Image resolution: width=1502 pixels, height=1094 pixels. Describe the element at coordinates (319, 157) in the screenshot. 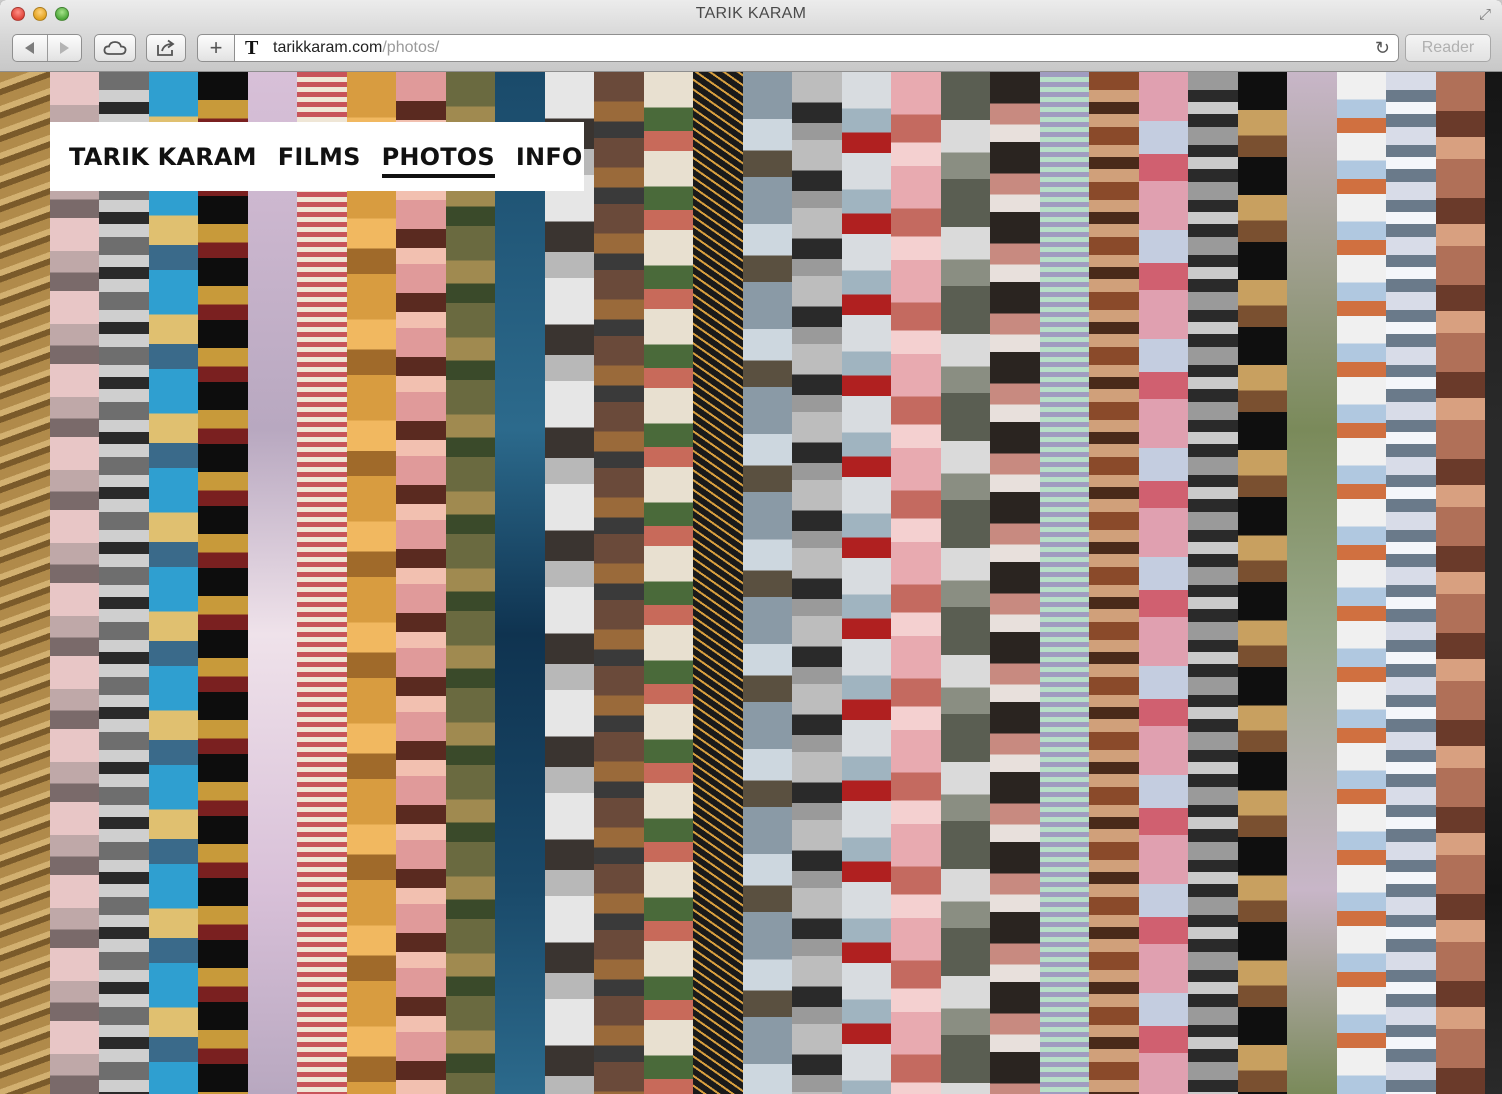

I see `nav-films-link: FILMS` at that location.